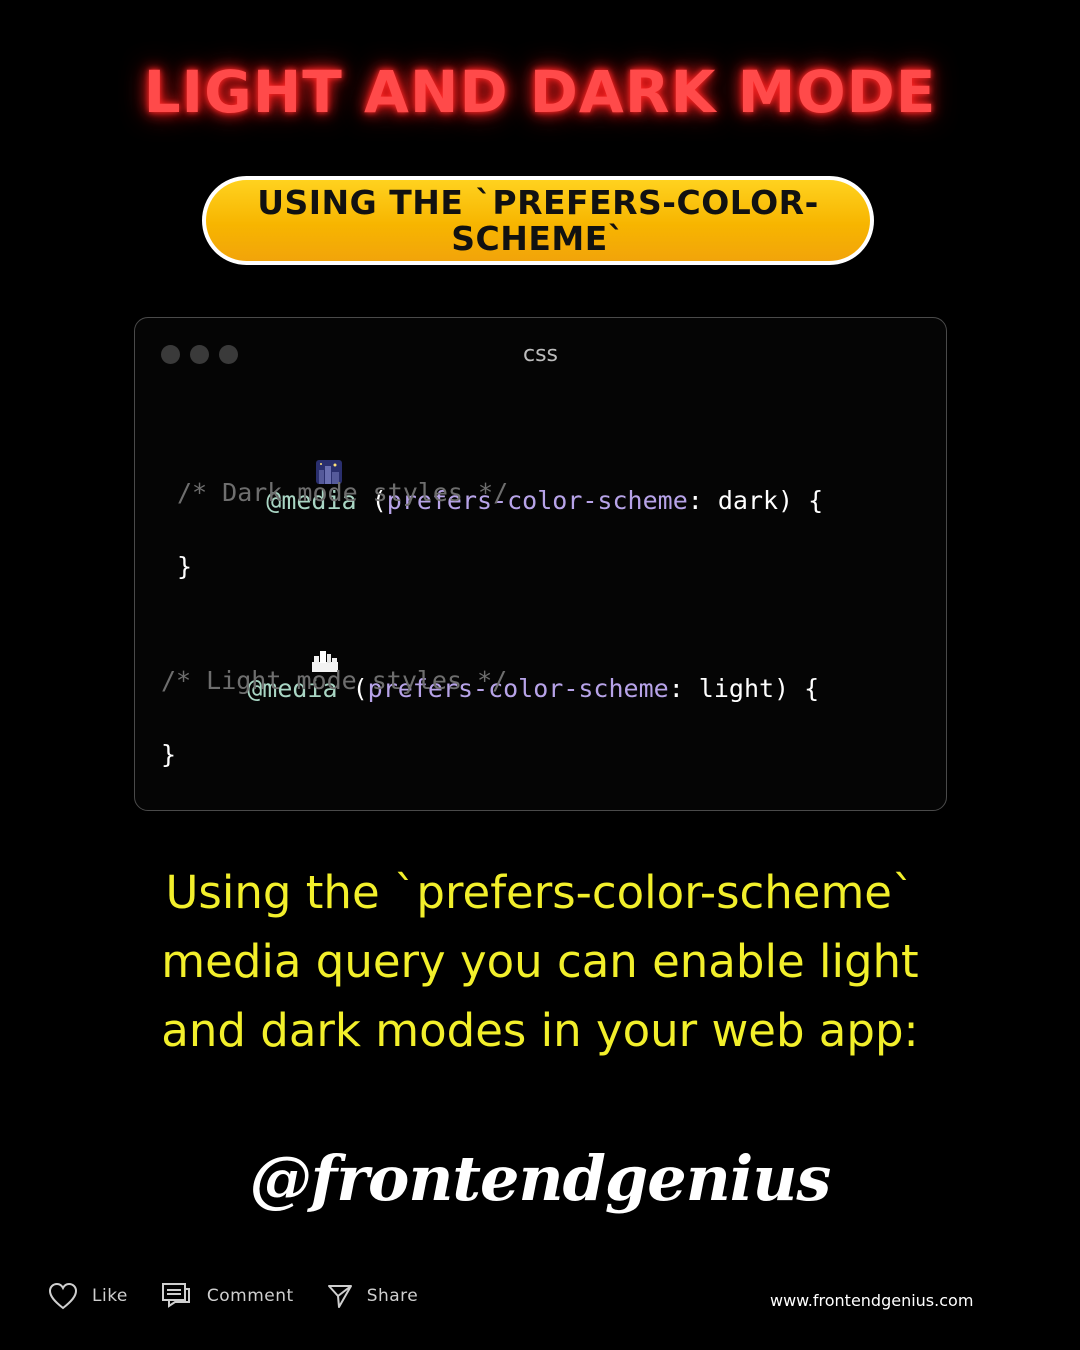 This screenshot has height=1350, width=1080. I want to click on page-title: LIGHT AND DARK MODE, so click(540, 92).